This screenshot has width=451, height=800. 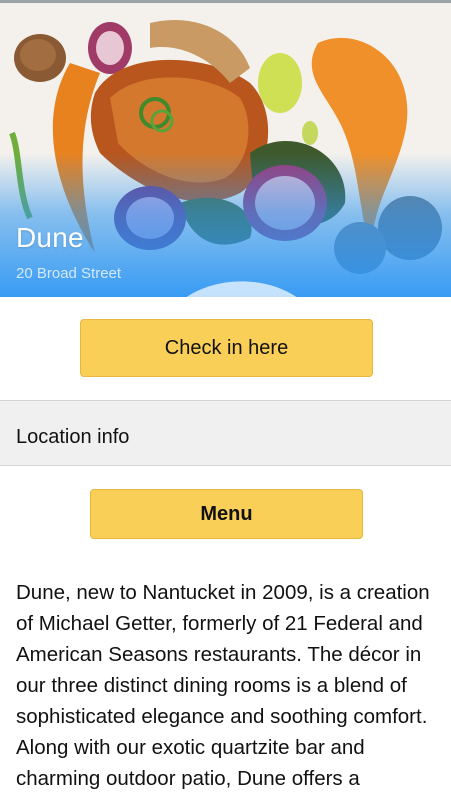 What do you see at coordinates (50, 237) in the screenshot?
I see `venue-name: Dune` at bounding box center [50, 237].